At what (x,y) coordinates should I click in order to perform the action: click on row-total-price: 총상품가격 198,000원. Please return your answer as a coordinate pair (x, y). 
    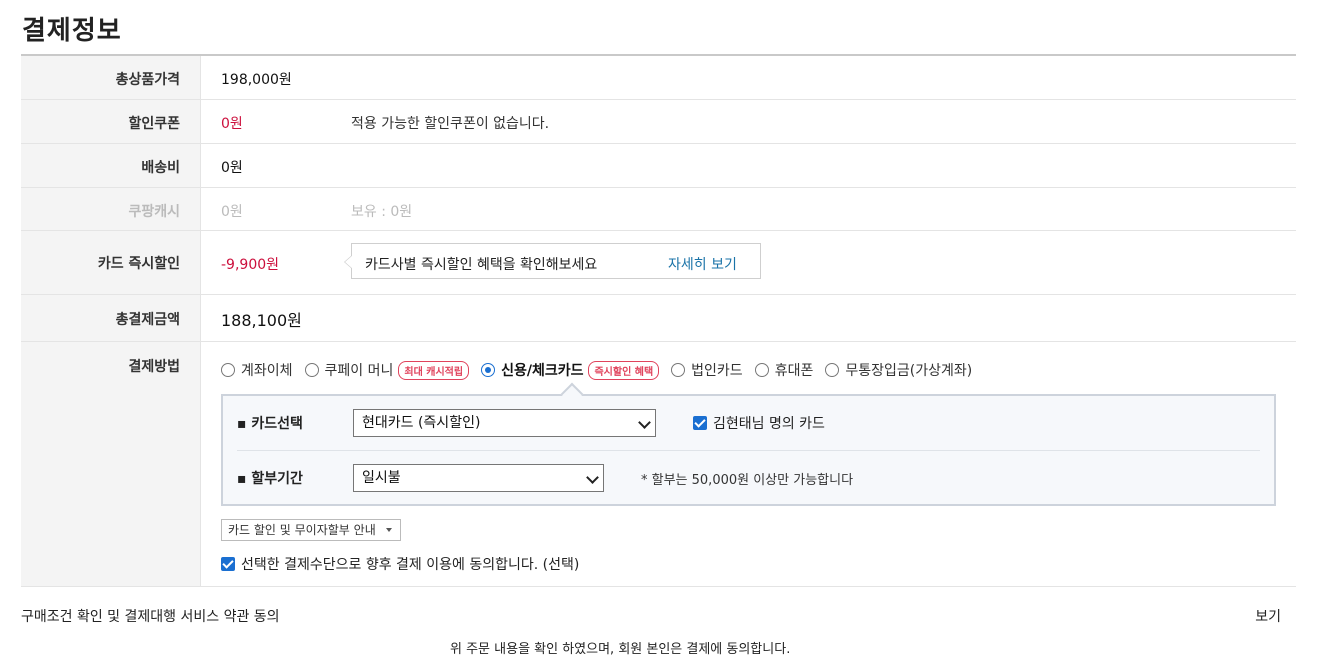
    Looking at the image, I should click on (658, 78).